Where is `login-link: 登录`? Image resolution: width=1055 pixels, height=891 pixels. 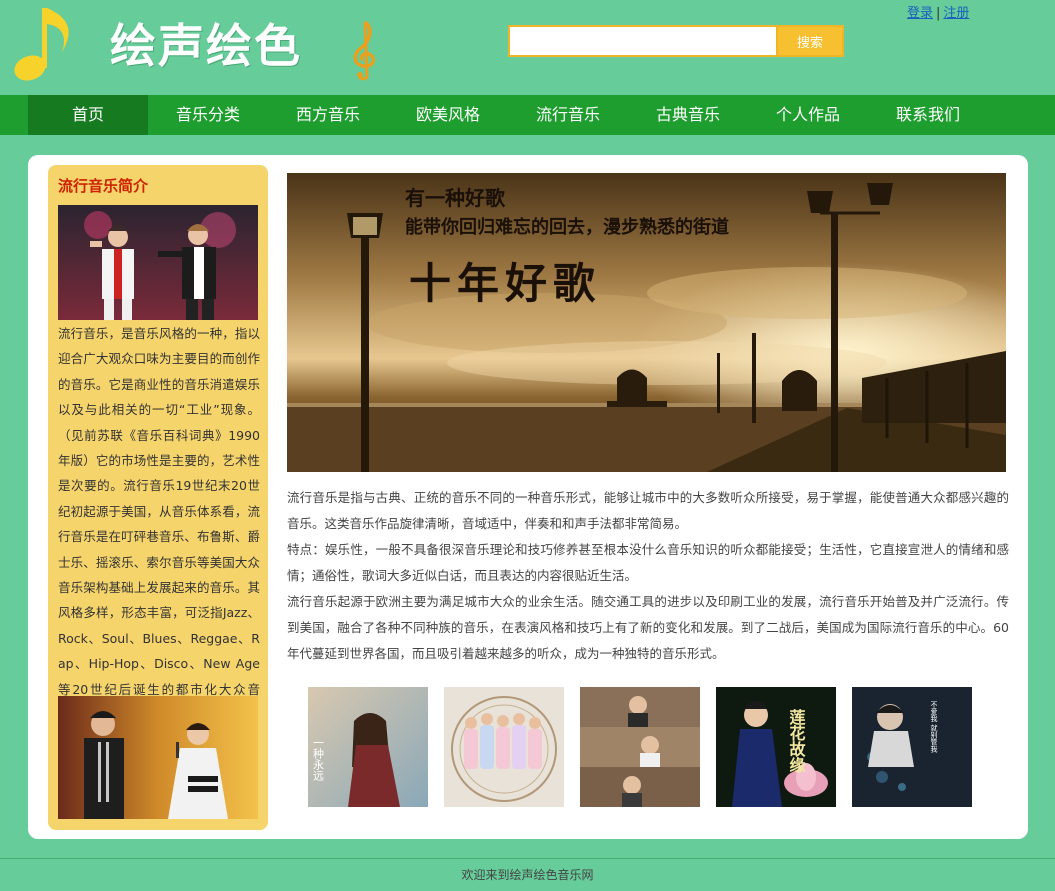 login-link: 登录 is located at coordinates (920, 13).